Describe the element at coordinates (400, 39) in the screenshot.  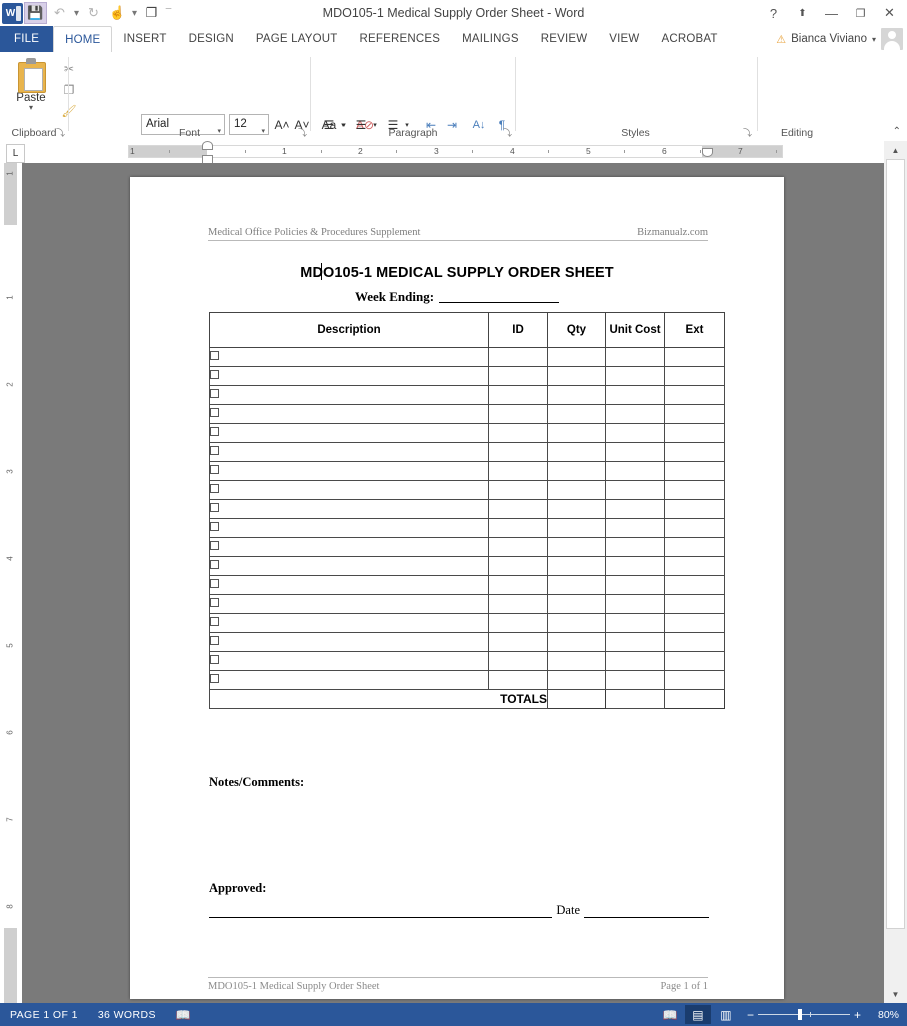
I see `tab-references: REFERENCES` at that location.